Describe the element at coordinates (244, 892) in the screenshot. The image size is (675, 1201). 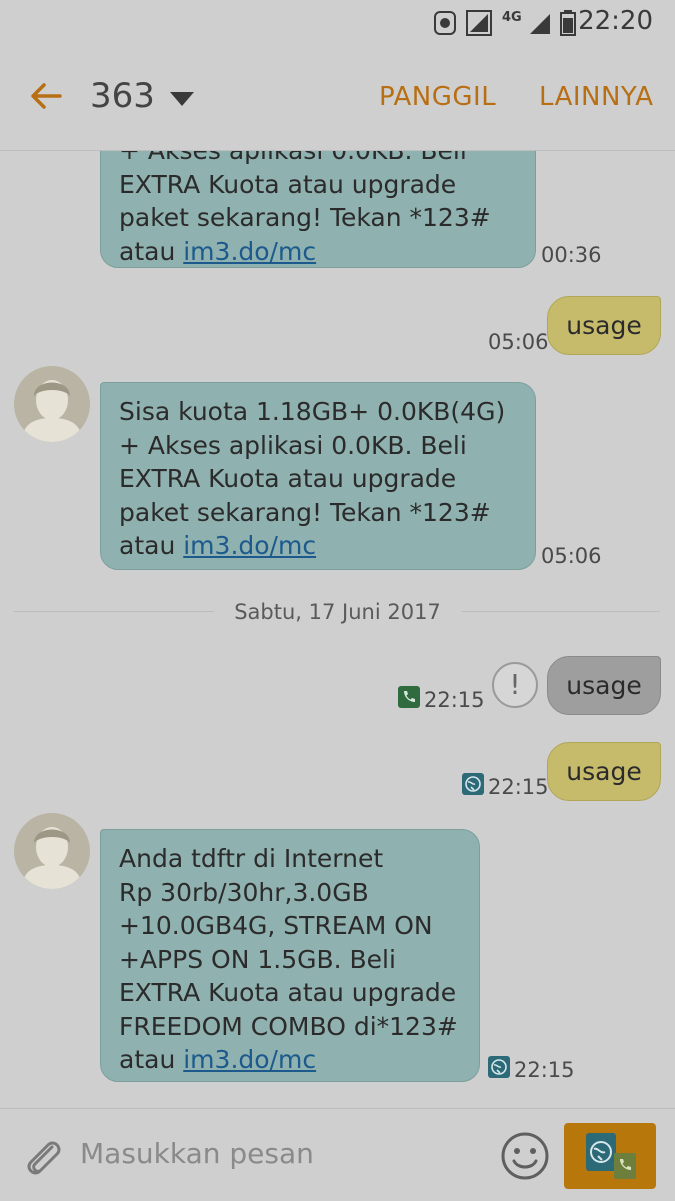
I see `message-line: Rp 30rb/30hr,3.0GB` at that location.